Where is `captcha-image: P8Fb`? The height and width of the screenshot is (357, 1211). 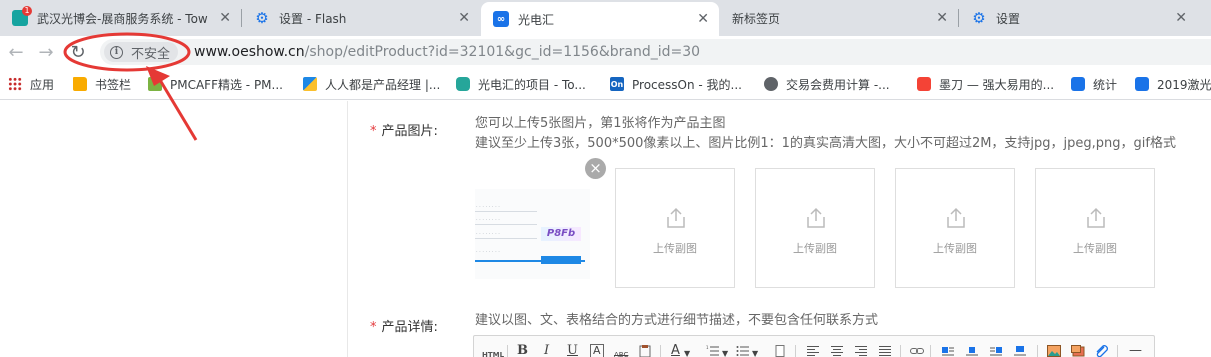 captcha-image: P8Fb is located at coordinates (561, 234).